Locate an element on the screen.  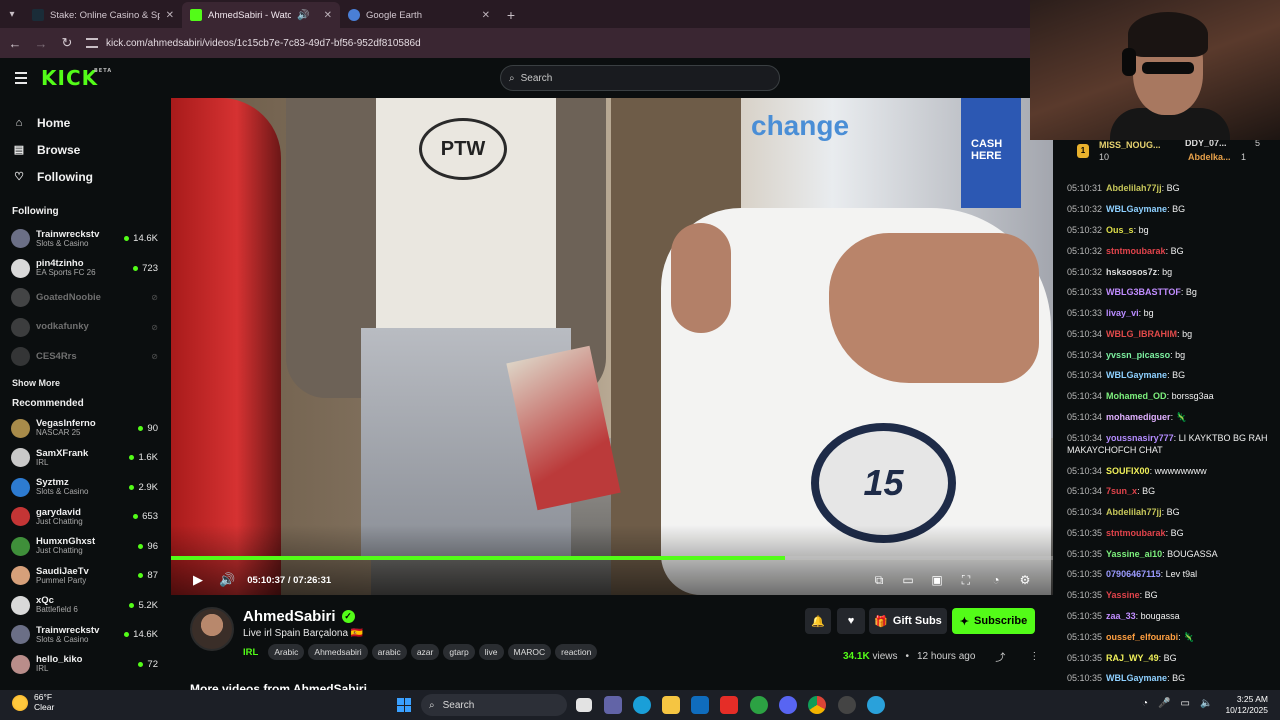
show-more-button: Show More is located at coordinates (85, 383).